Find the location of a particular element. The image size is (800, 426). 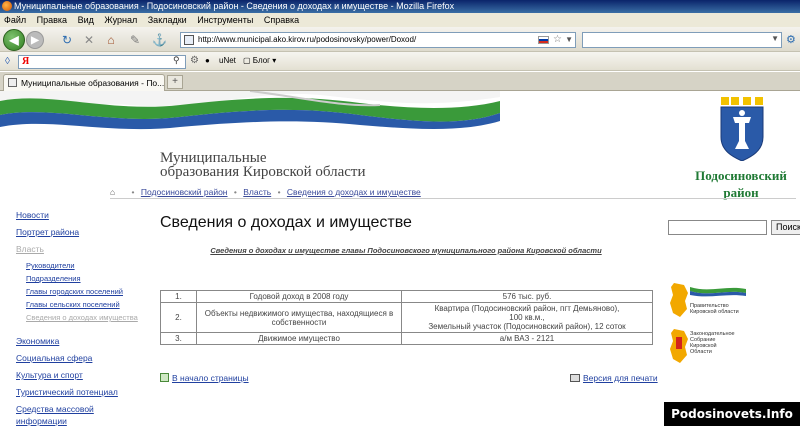

row-label: Движимое имущество is located at coordinates (299, 338).